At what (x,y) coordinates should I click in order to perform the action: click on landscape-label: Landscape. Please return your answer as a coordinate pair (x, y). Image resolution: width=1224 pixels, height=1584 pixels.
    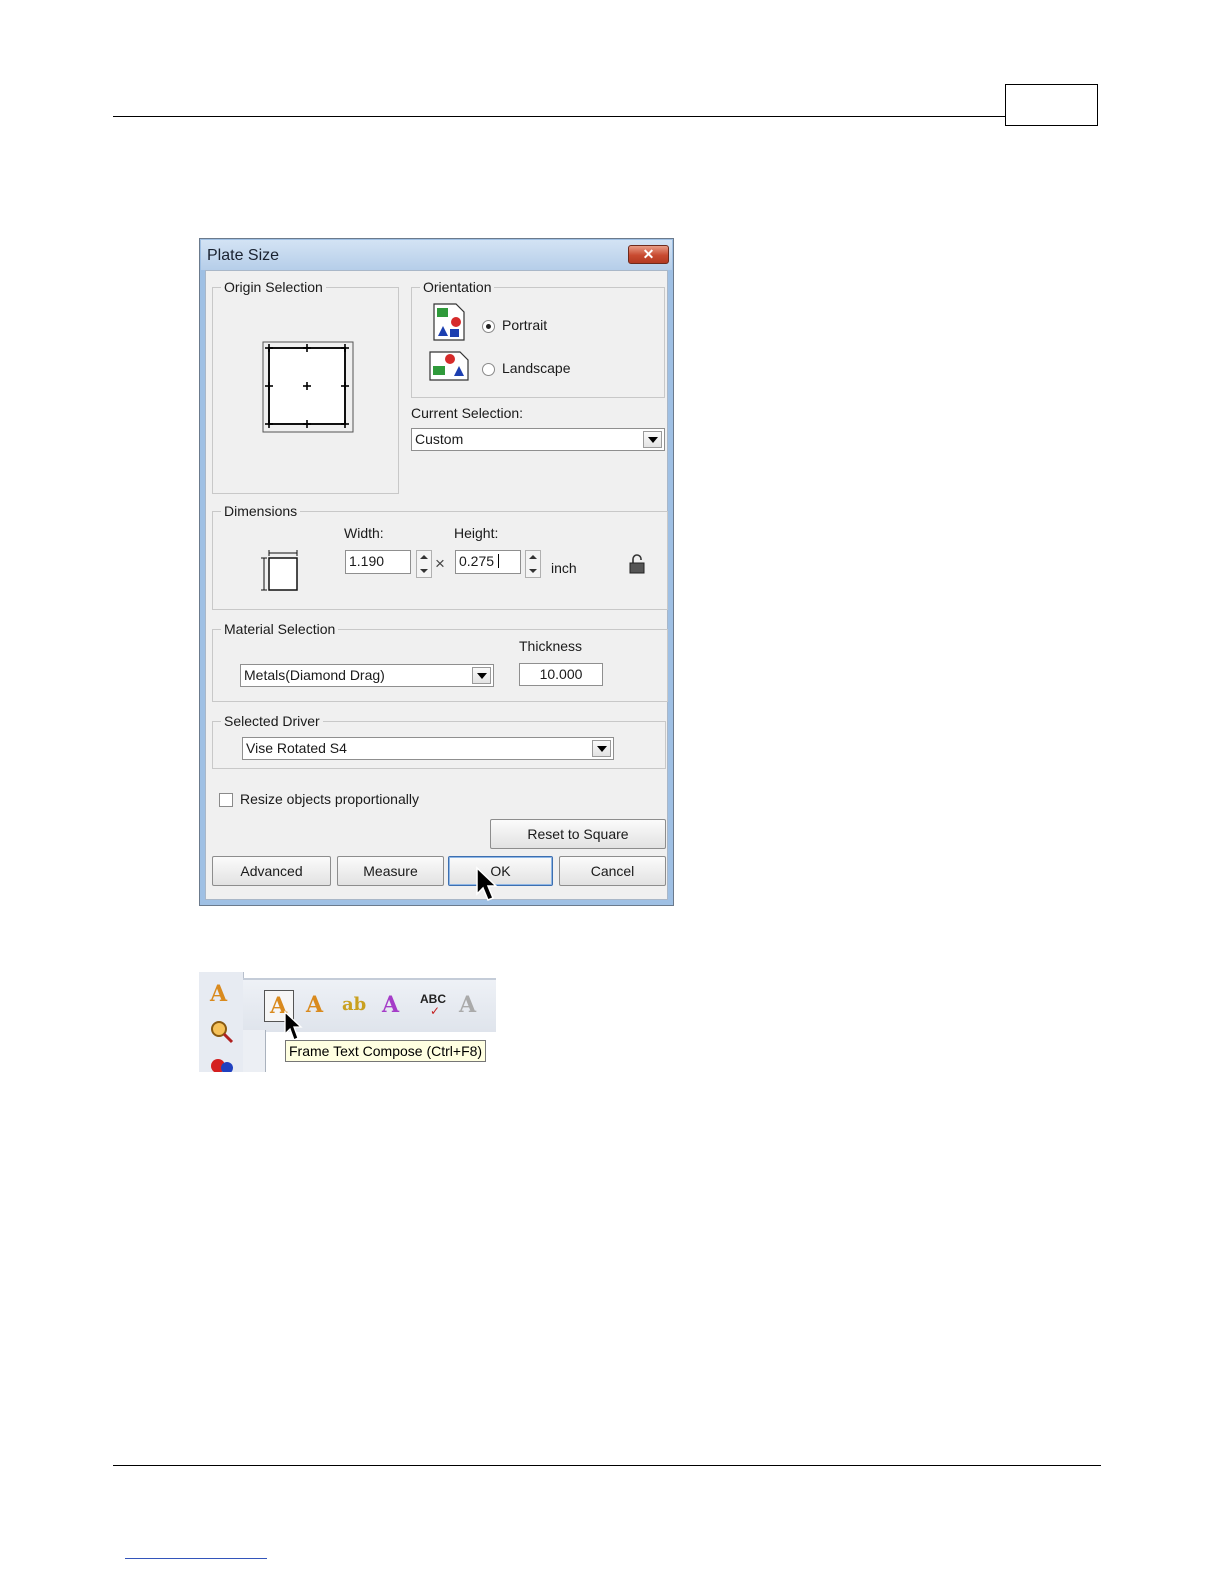
    Looking at the image, I should click on (536, 368).